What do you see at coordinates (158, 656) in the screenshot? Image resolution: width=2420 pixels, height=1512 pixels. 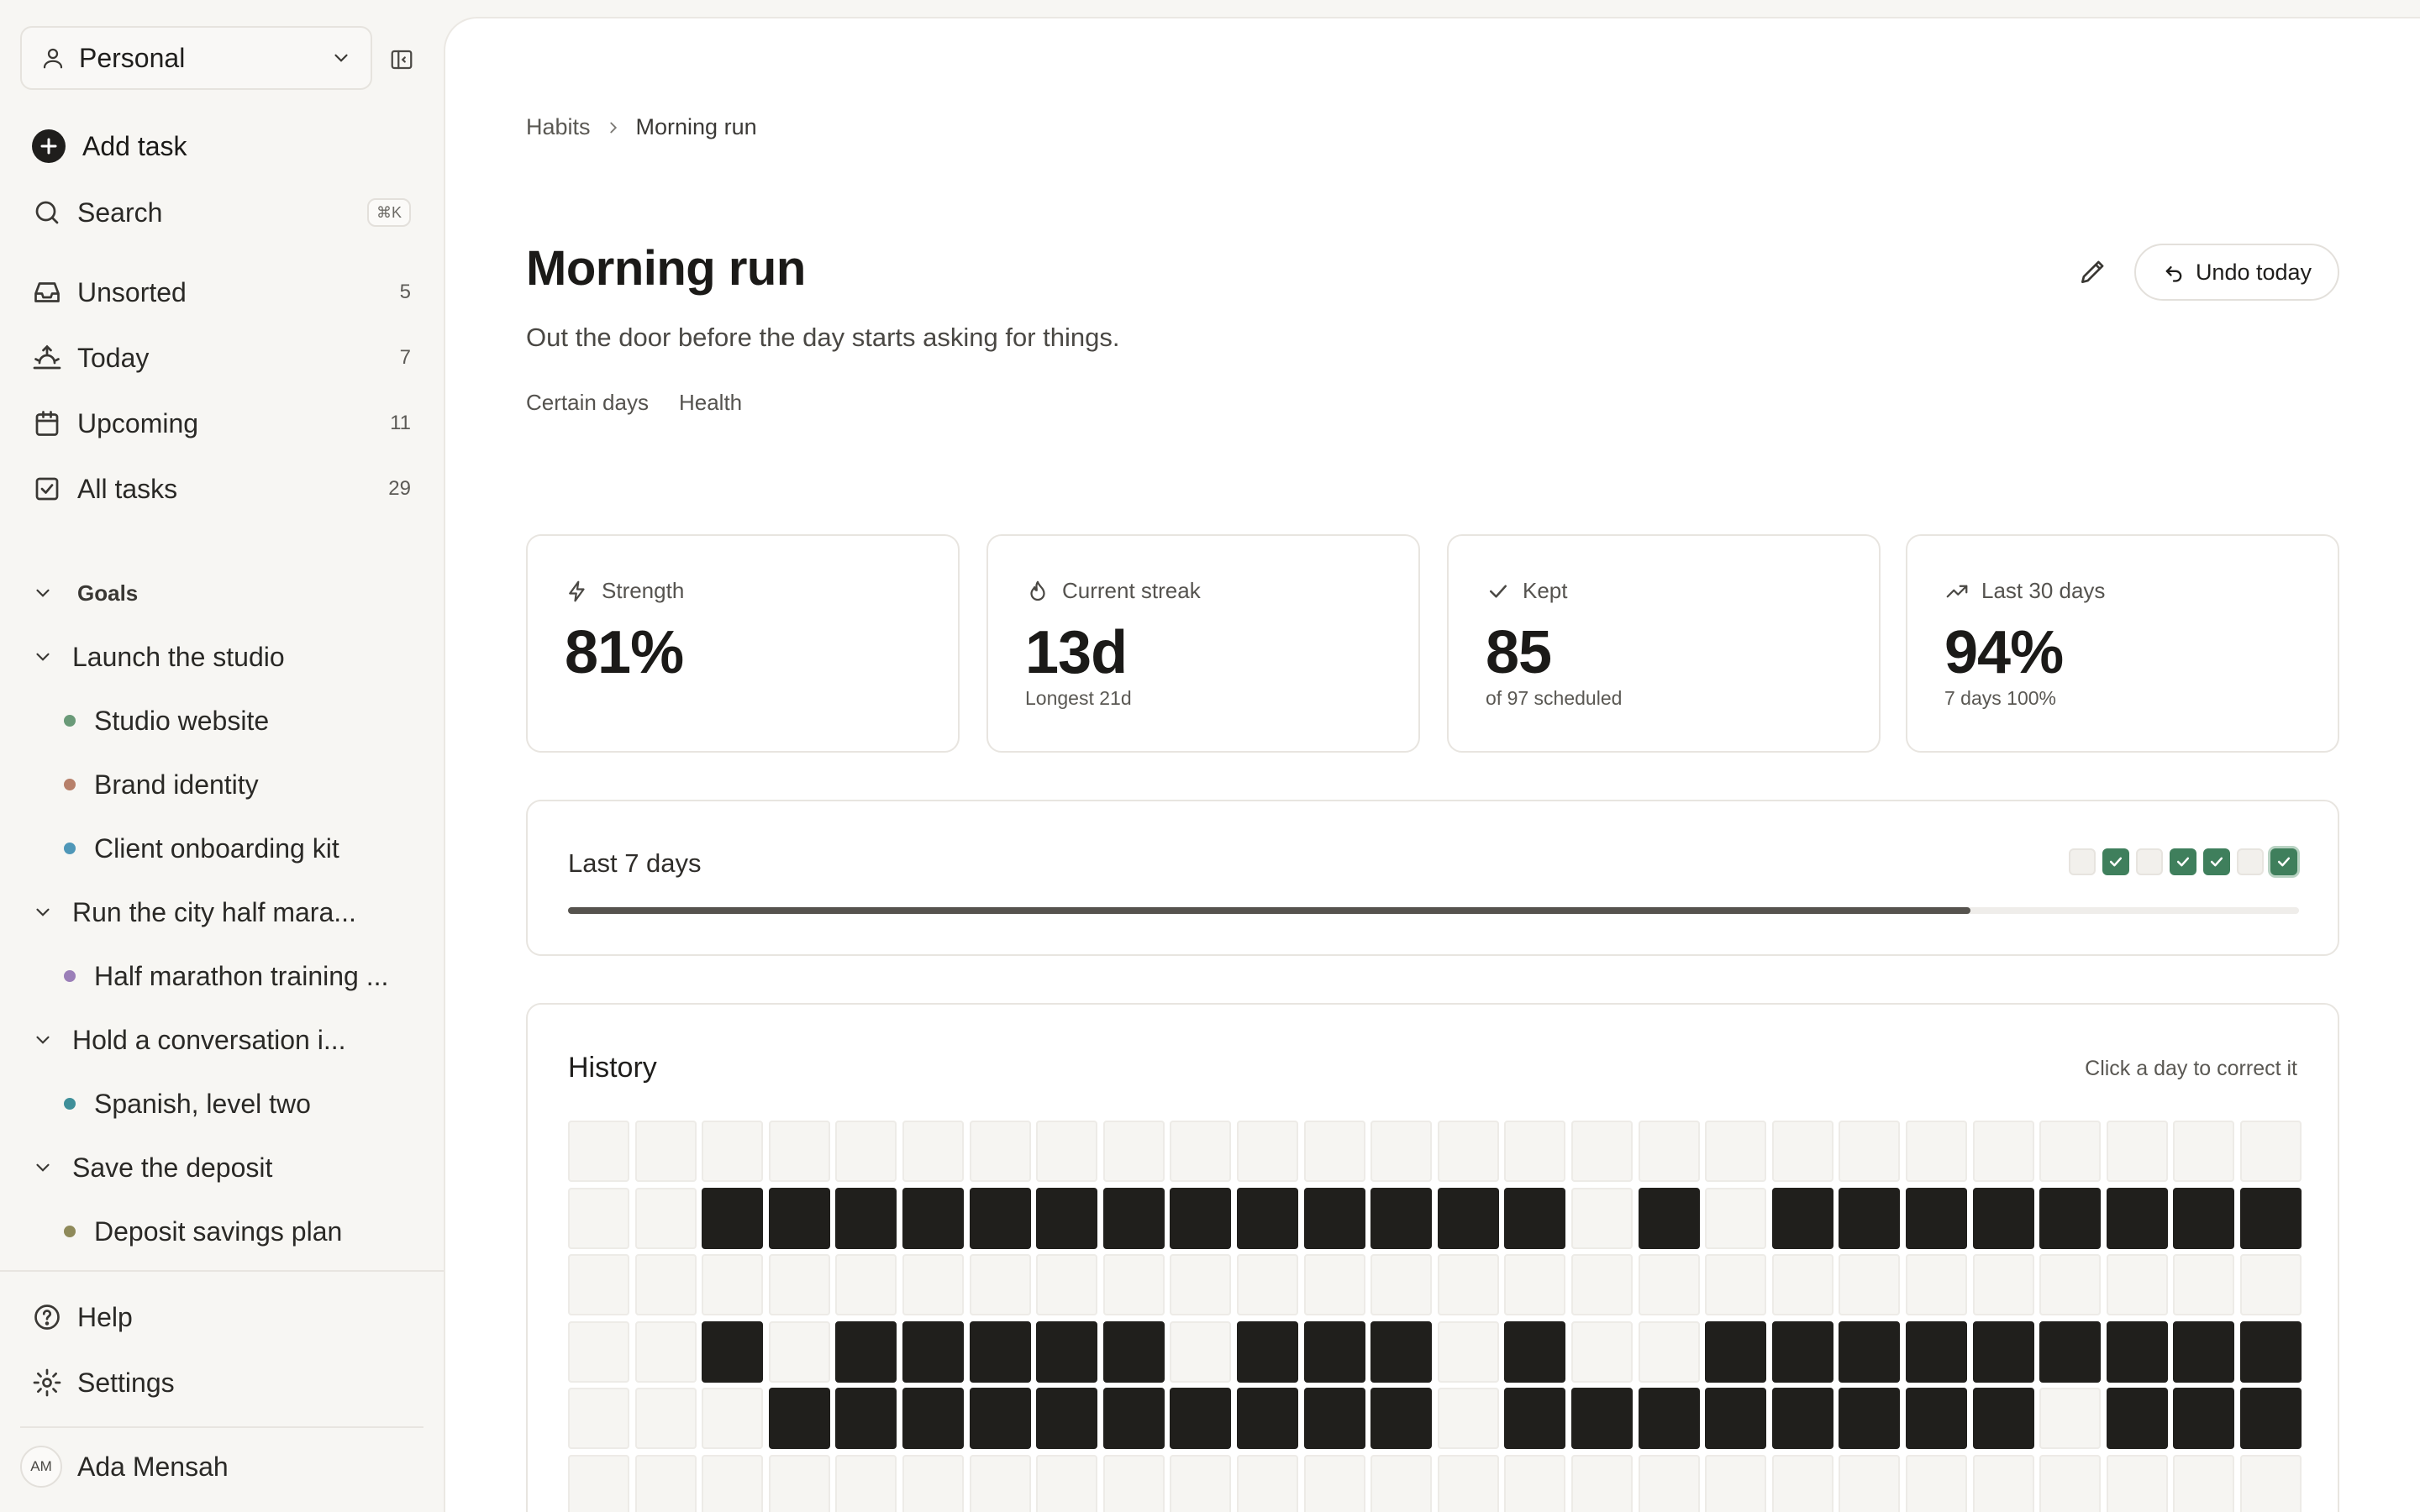 I see `goal-launch-the-studio: Launch the studio` at bounding box center [158, 656].